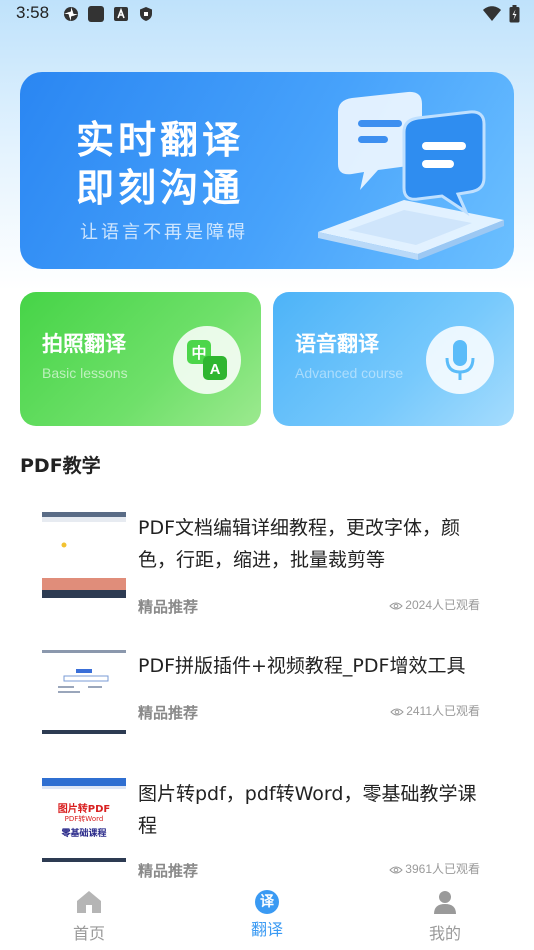  I want to click on translate-icon: 中 A, so click(207, 360).